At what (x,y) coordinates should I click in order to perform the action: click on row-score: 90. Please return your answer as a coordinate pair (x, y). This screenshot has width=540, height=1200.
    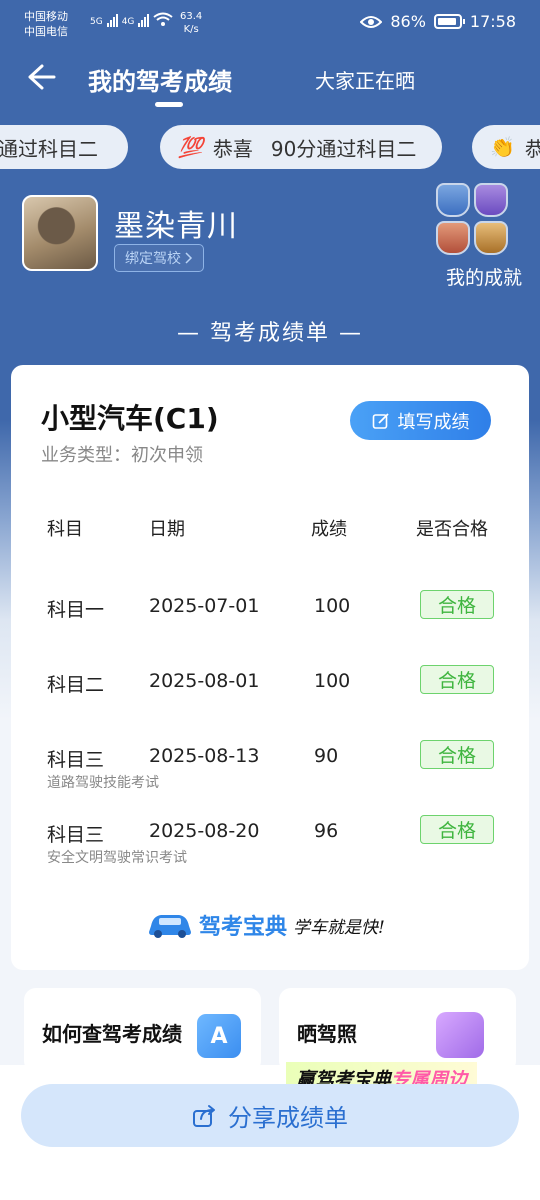
    Looking at the image, I should click on (326, 756).